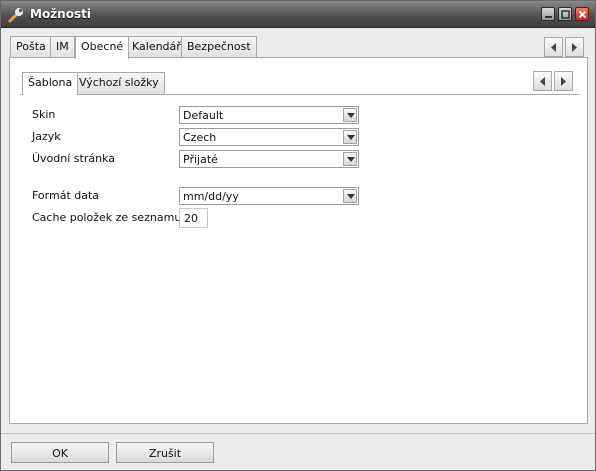 The image size is (596, 471). I want to click on tab-scroll-left-button, so click(553, 47).